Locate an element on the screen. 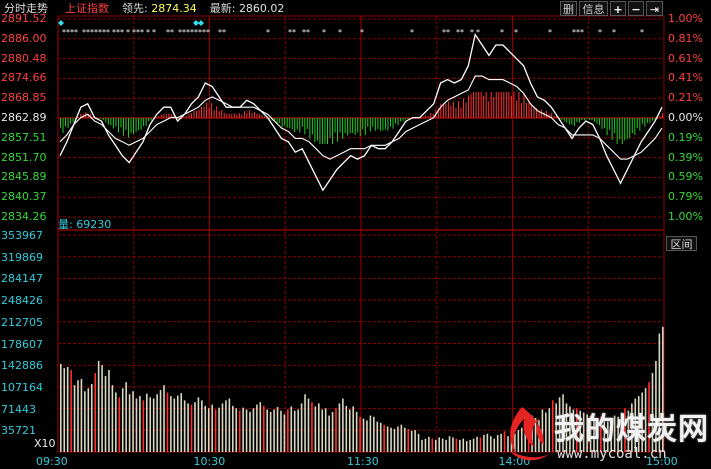 The height and width of the screenshot is (469, 711). exit-icon: ⇥ is located at coordinates (654, 8).